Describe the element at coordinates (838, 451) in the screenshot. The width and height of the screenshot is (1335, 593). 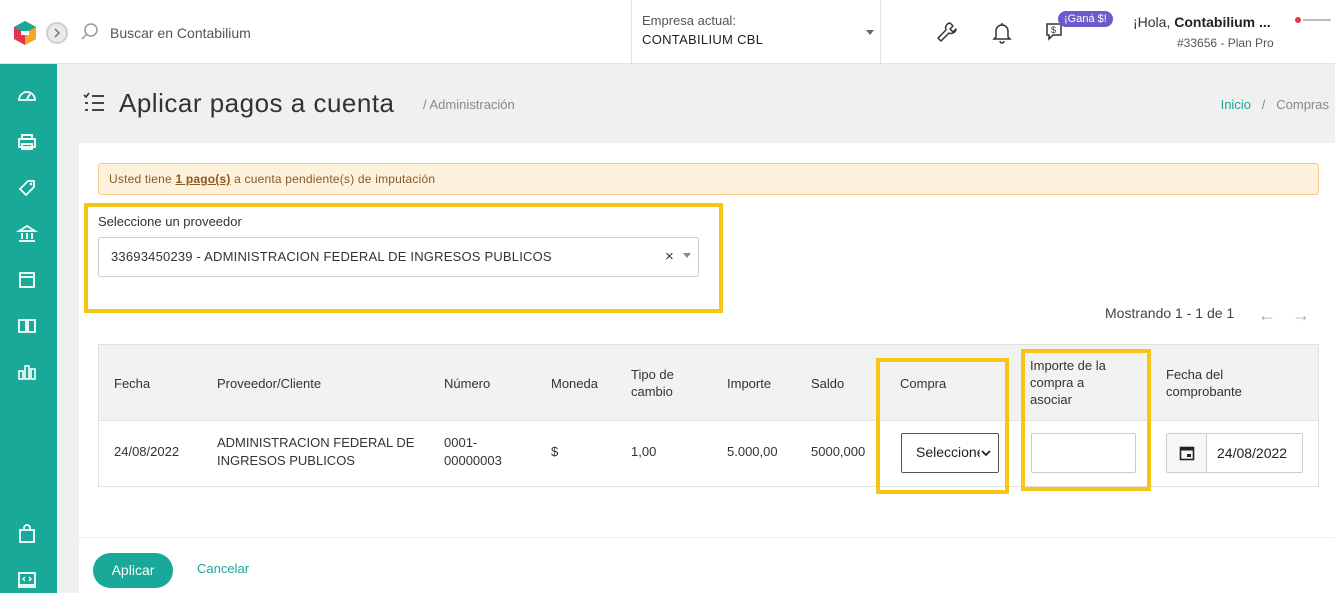
I see `cell-saldo: 5000,000` at that location.